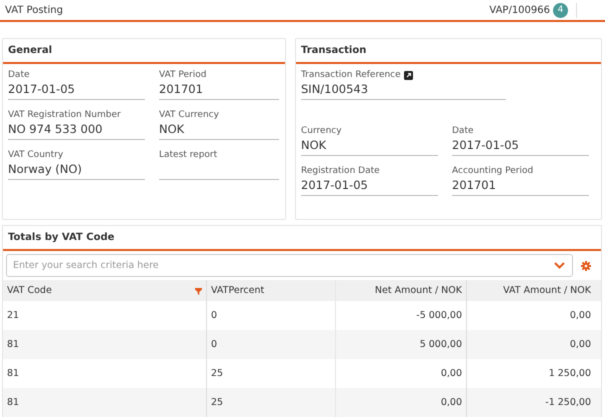  What do you see at coordinates (76, 130) in the screenshot?
I see `input-field: NO 974 533 000` at bounding box center [76, 130].